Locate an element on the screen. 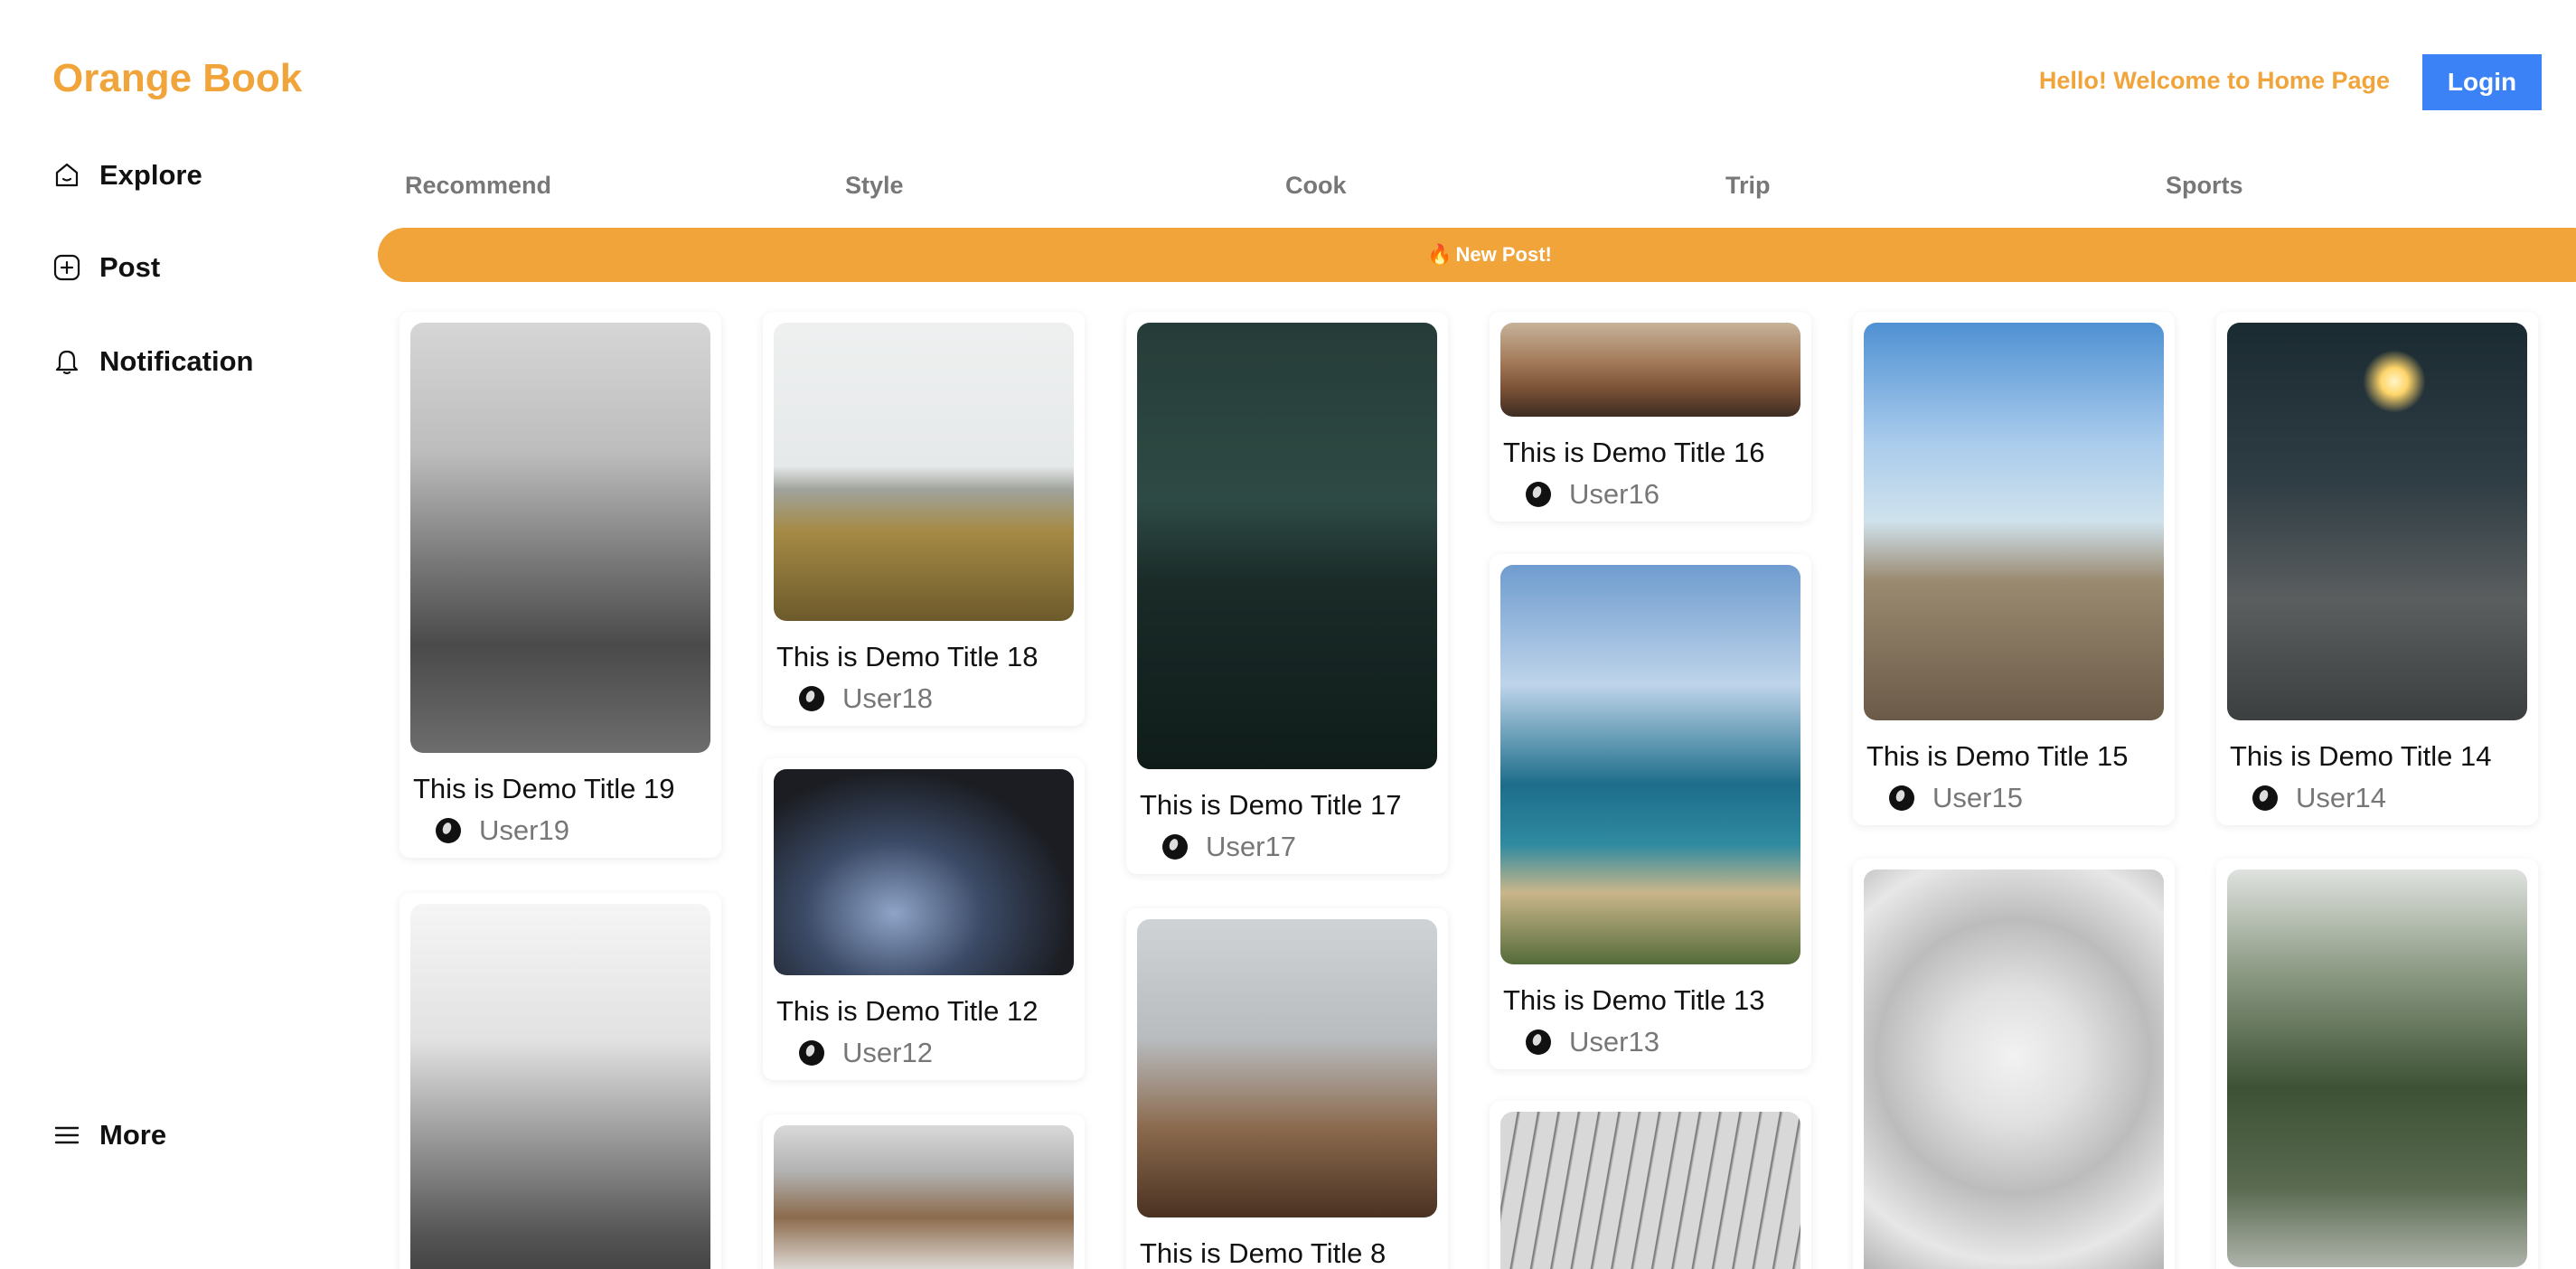 The image size is (2576, 1269). login-button: Login is located at coordinates (2482, 82).